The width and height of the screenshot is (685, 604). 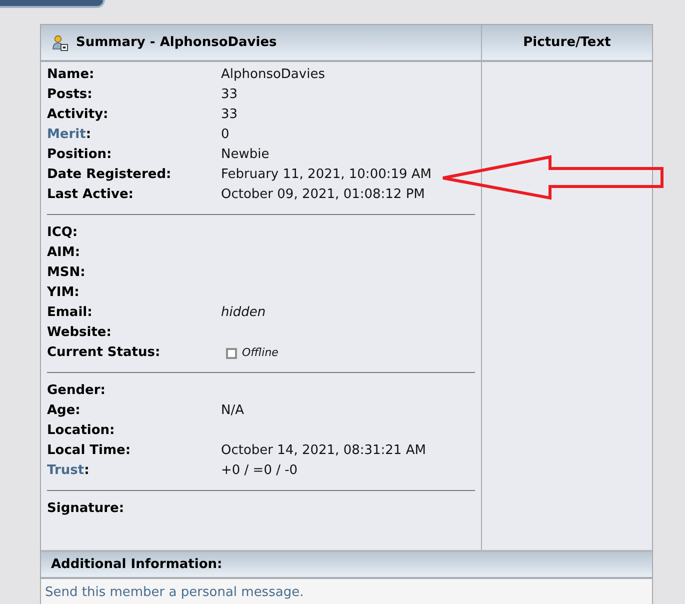 I want to click on field-value: 0, so click(x=225, y=135).